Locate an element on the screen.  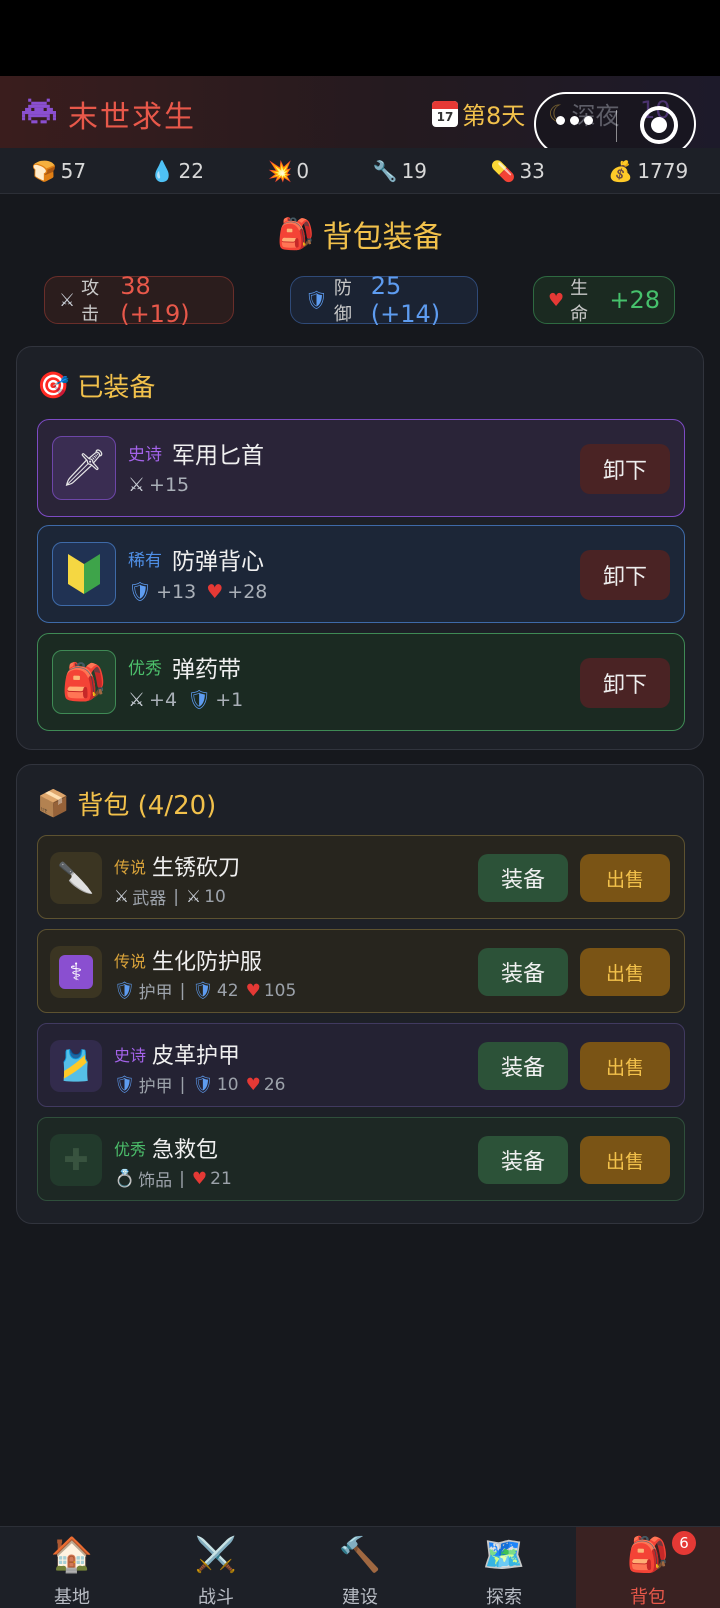
item-name: 军用匕首 is located at coordinates (218, 456).